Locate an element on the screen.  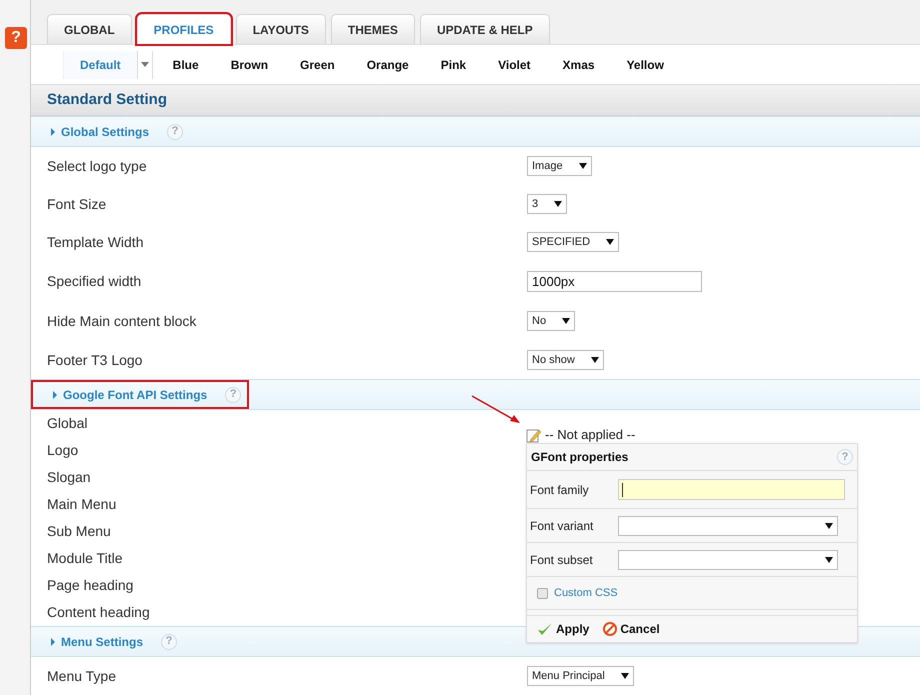
dropdown: No show is located at coordinates (565, 360).